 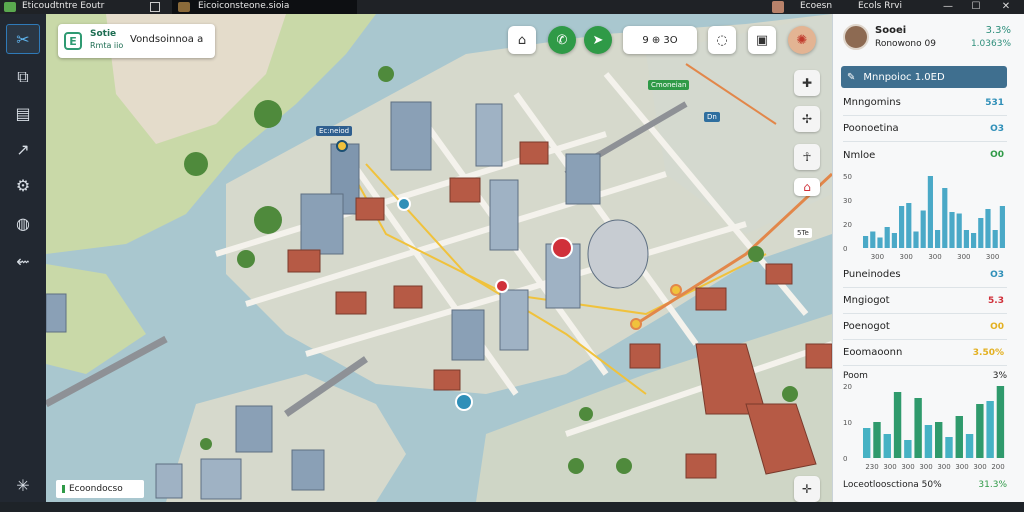 I want to click on settings-icon: ⚙, so click(x=23, y=185).